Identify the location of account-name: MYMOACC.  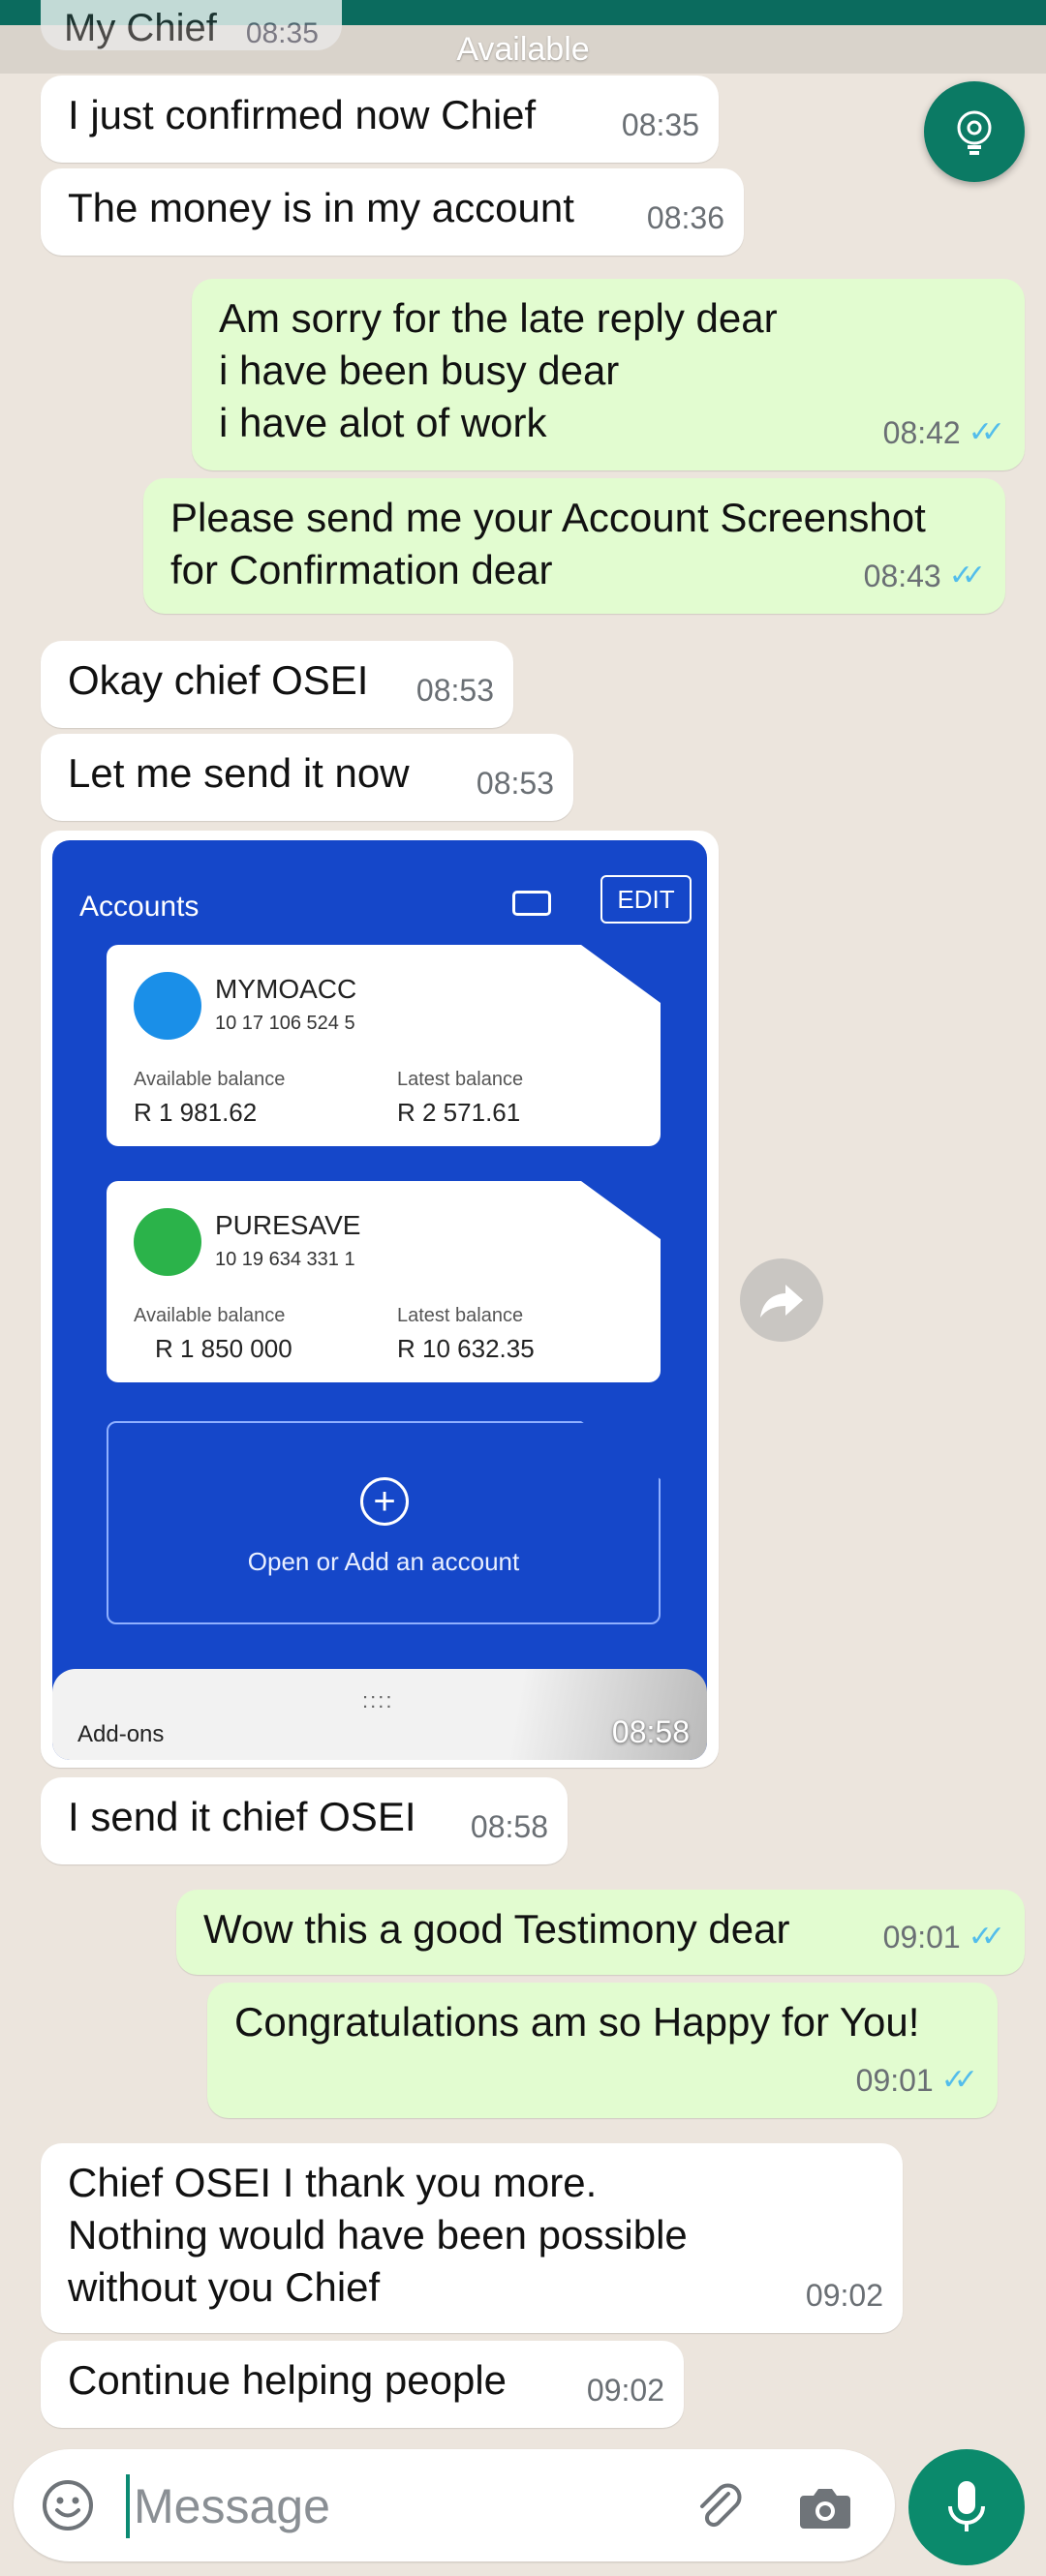
(286, 989).